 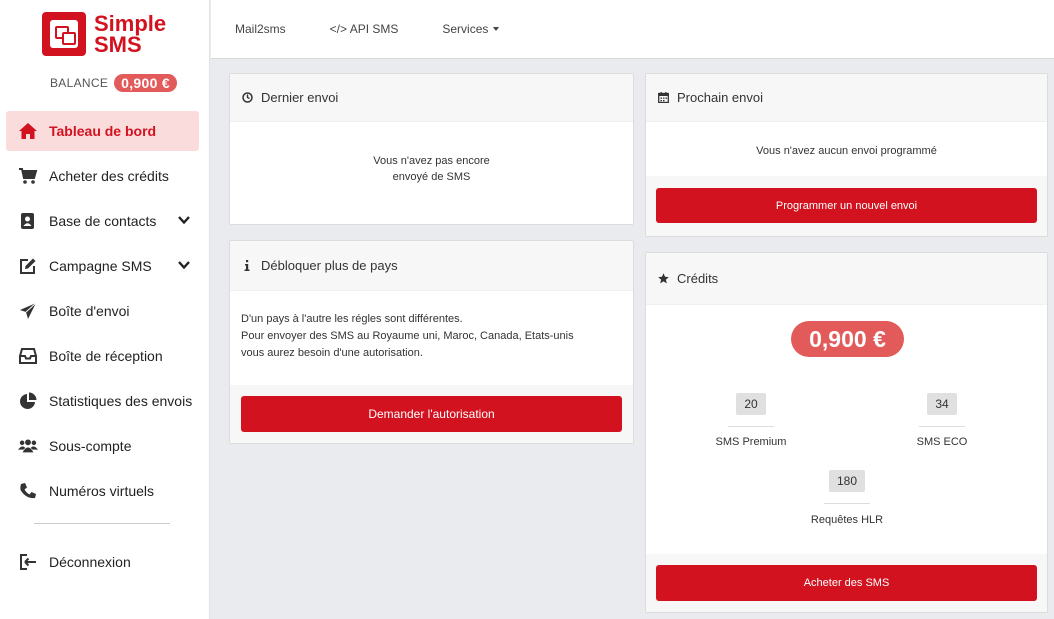 What do you see at coordinates (942, 442) in the screenshot?
I see `eco-label: SMS ECO` at bounding box center [942, 442].